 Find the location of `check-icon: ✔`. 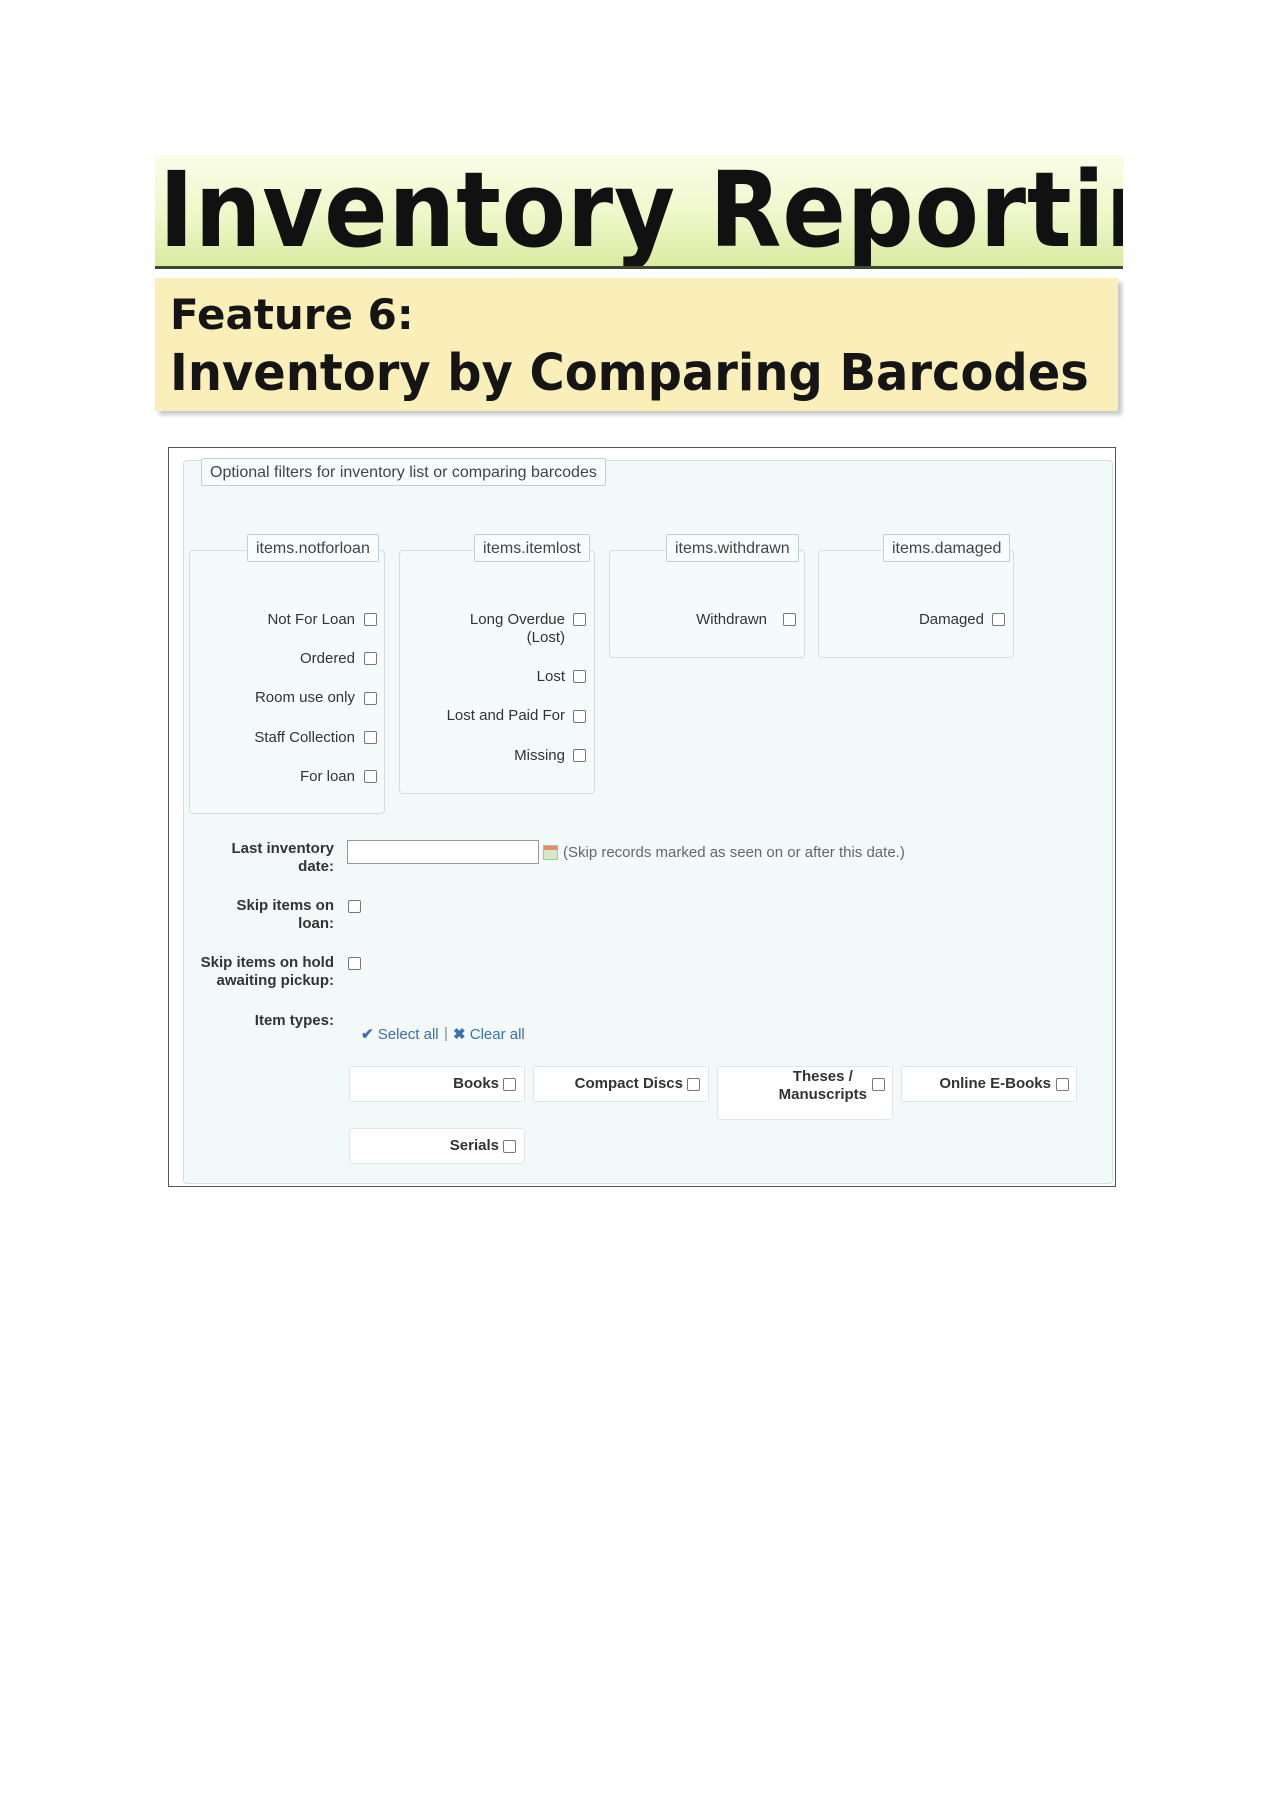

check-icon: ✔ is located at coordinates (367, 1034).